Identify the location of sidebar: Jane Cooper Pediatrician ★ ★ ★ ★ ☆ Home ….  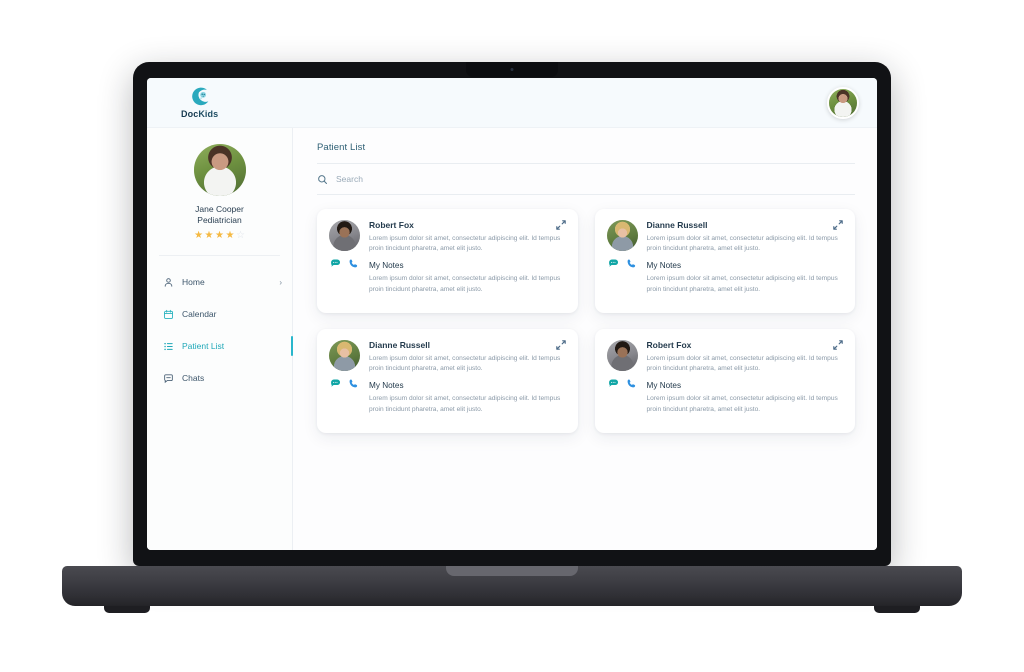
(220, 339).